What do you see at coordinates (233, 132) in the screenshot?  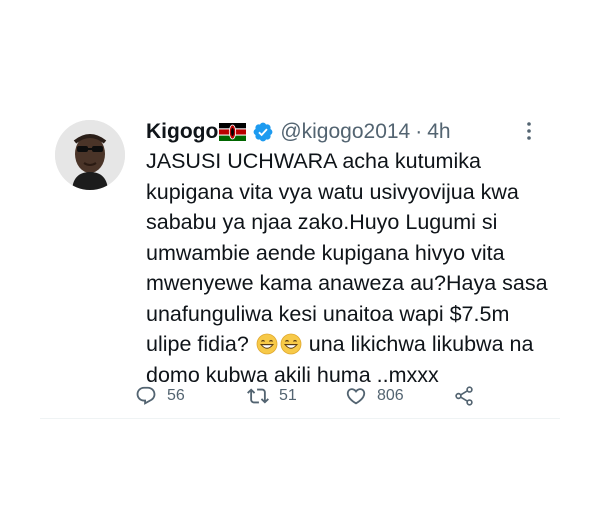 I see `kenya-flag-icon` at bounding box center [233, 132].